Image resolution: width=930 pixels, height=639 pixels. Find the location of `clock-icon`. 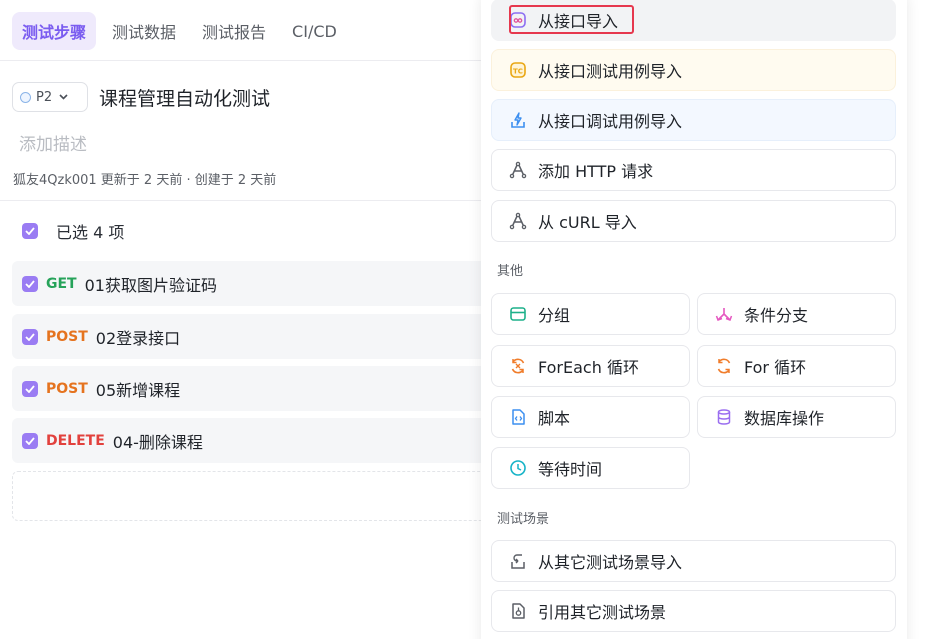

clock-icon is located at coordinates (518, 468).